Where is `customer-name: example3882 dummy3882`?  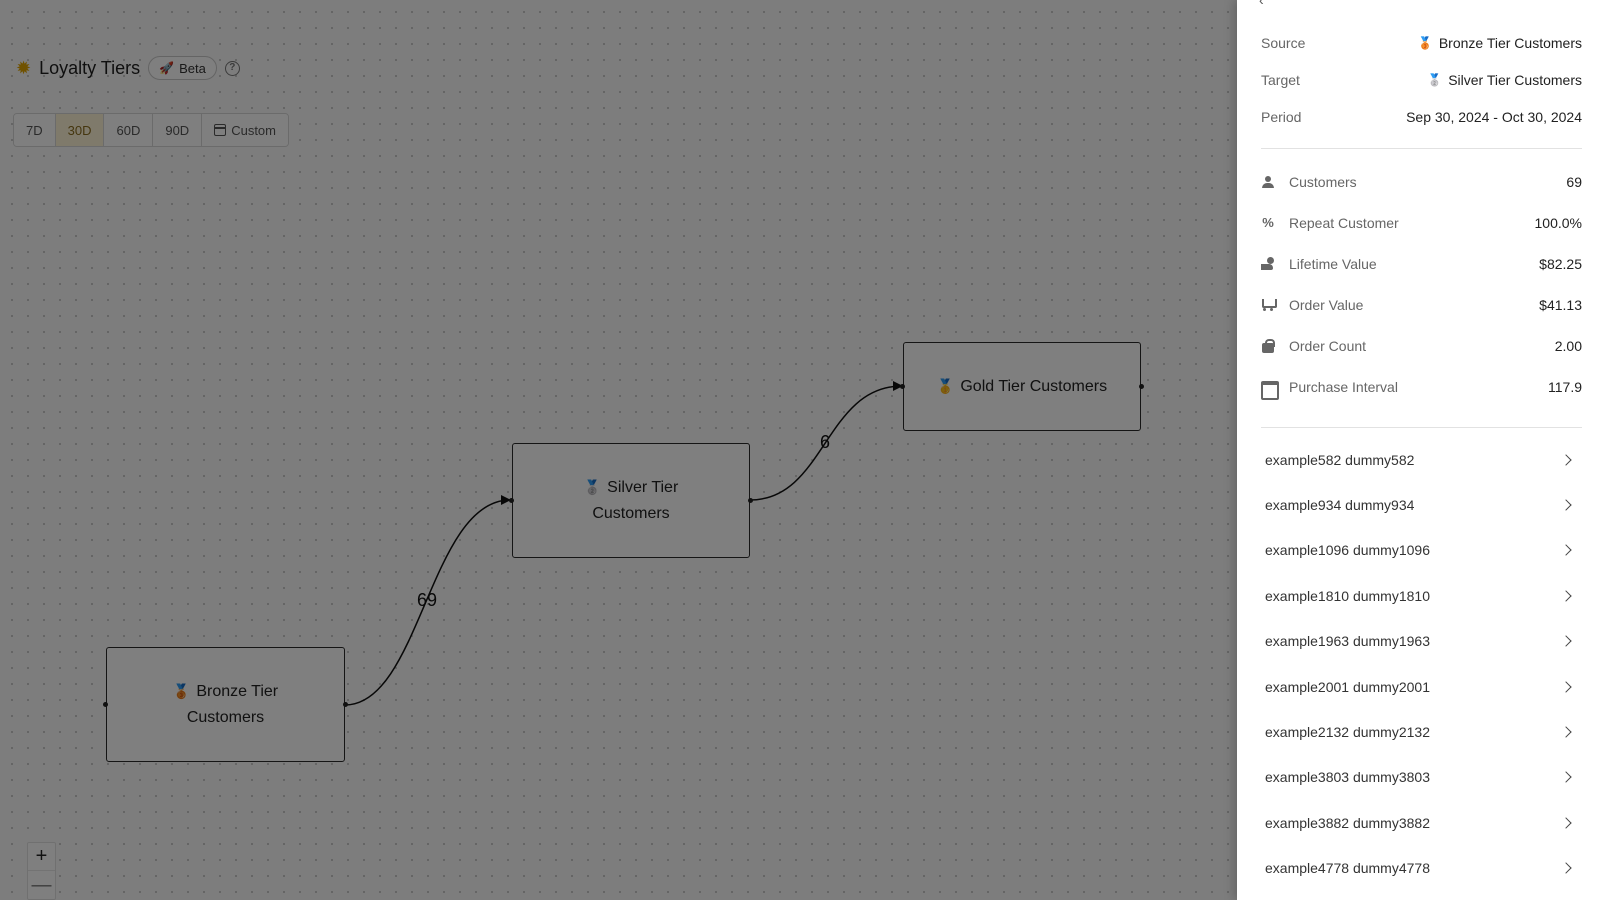
customer-name: example3882 dummy3882 is located at coordinates (1347, 822).